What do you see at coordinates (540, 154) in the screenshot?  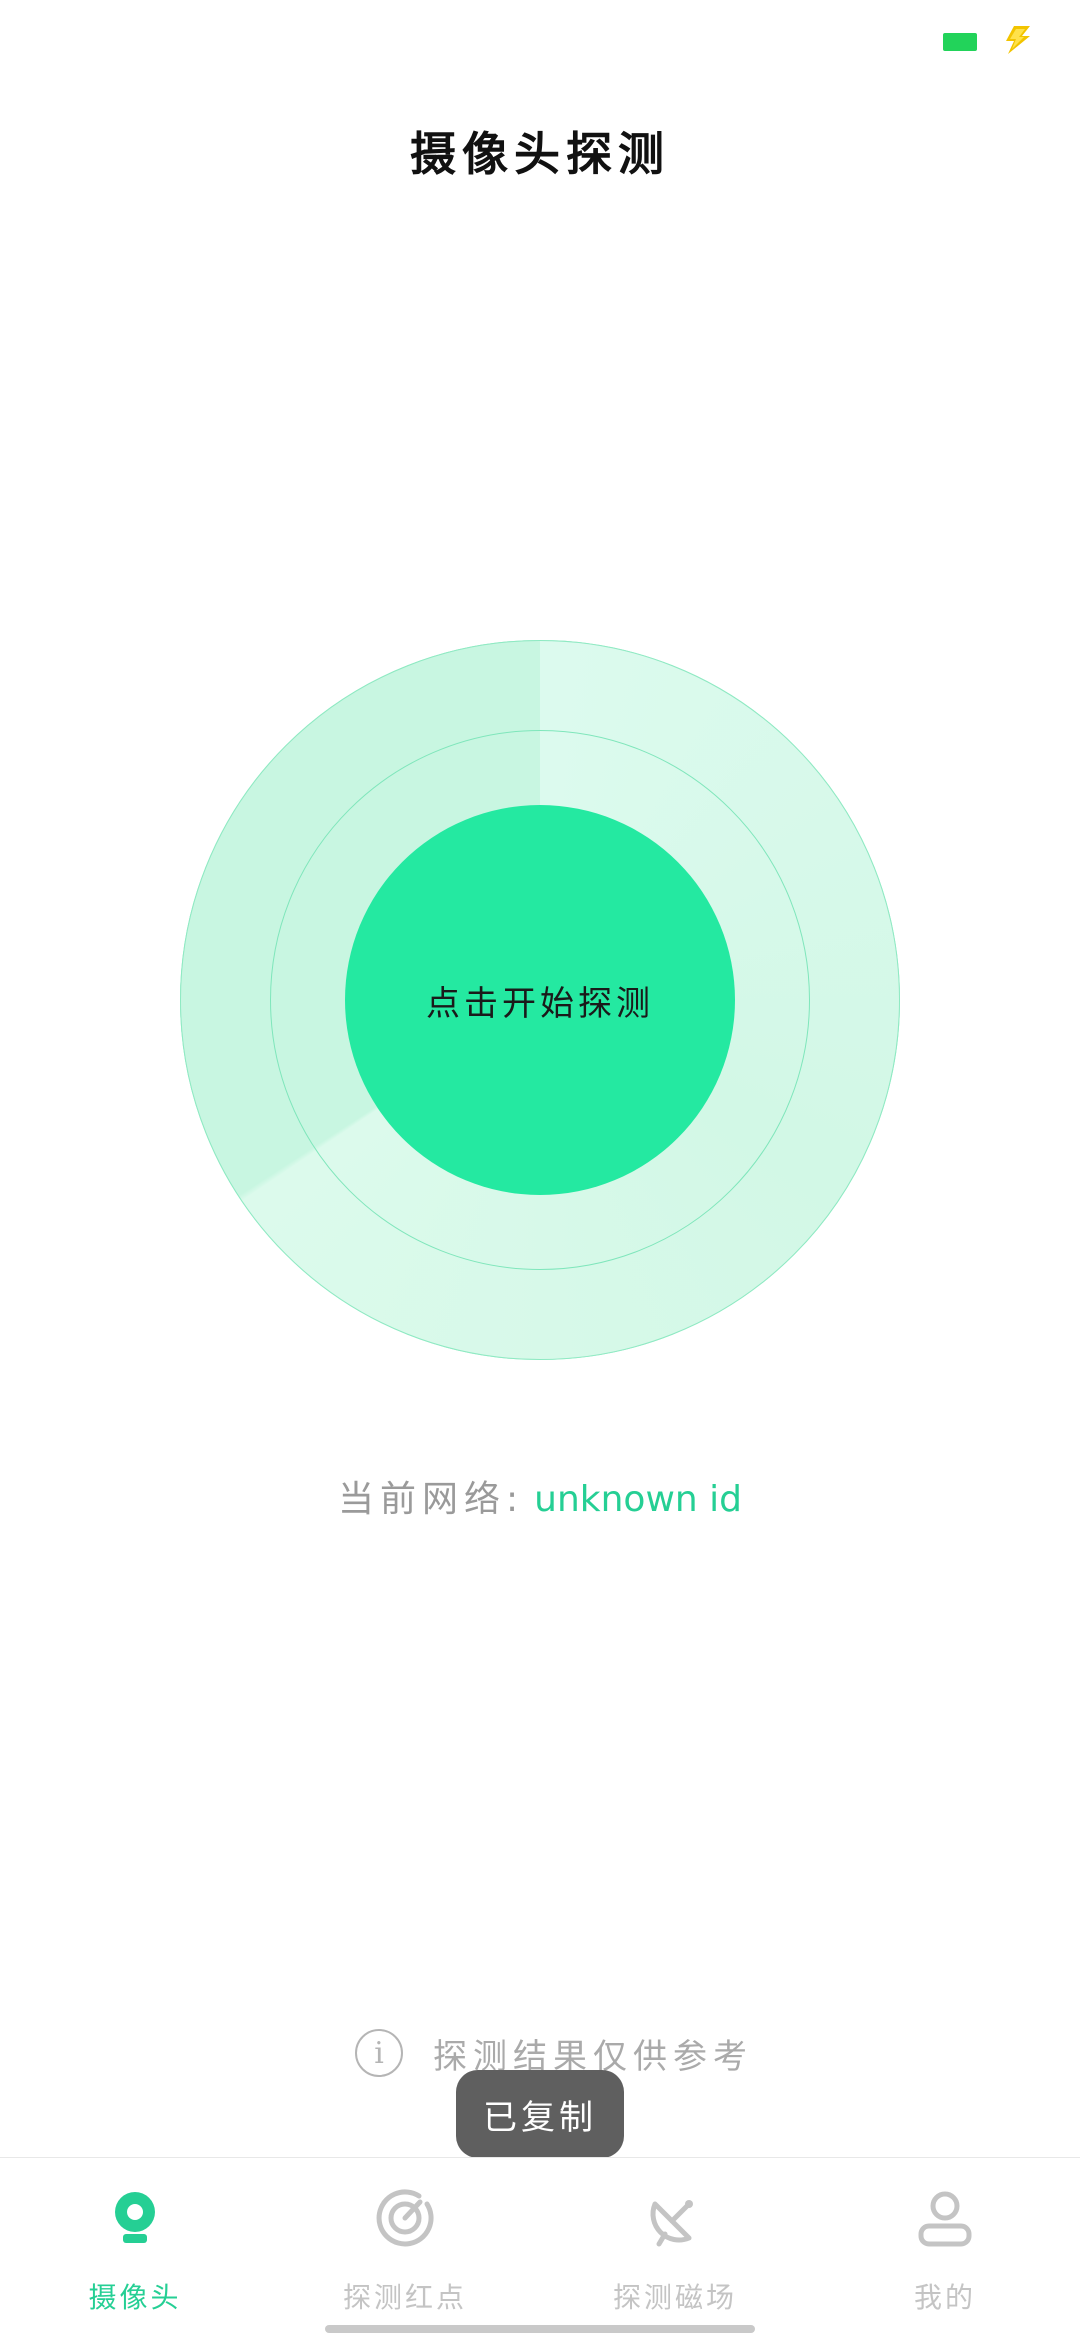 I see `page-title: 摄像头探测` at bounding box center [540, 154].